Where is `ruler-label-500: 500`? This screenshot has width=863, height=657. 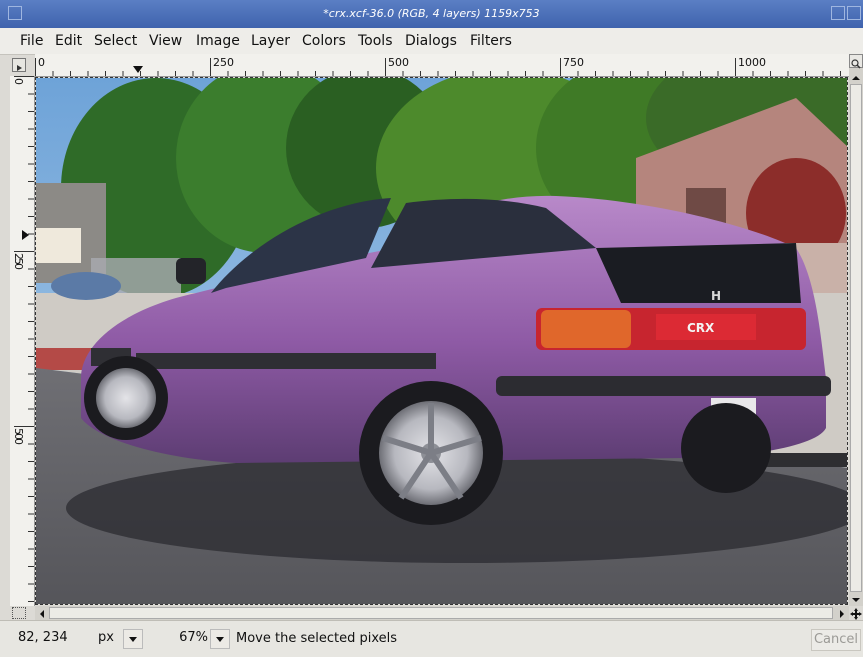 ruler-label-500: 500 is located at coordinates (398, 62).